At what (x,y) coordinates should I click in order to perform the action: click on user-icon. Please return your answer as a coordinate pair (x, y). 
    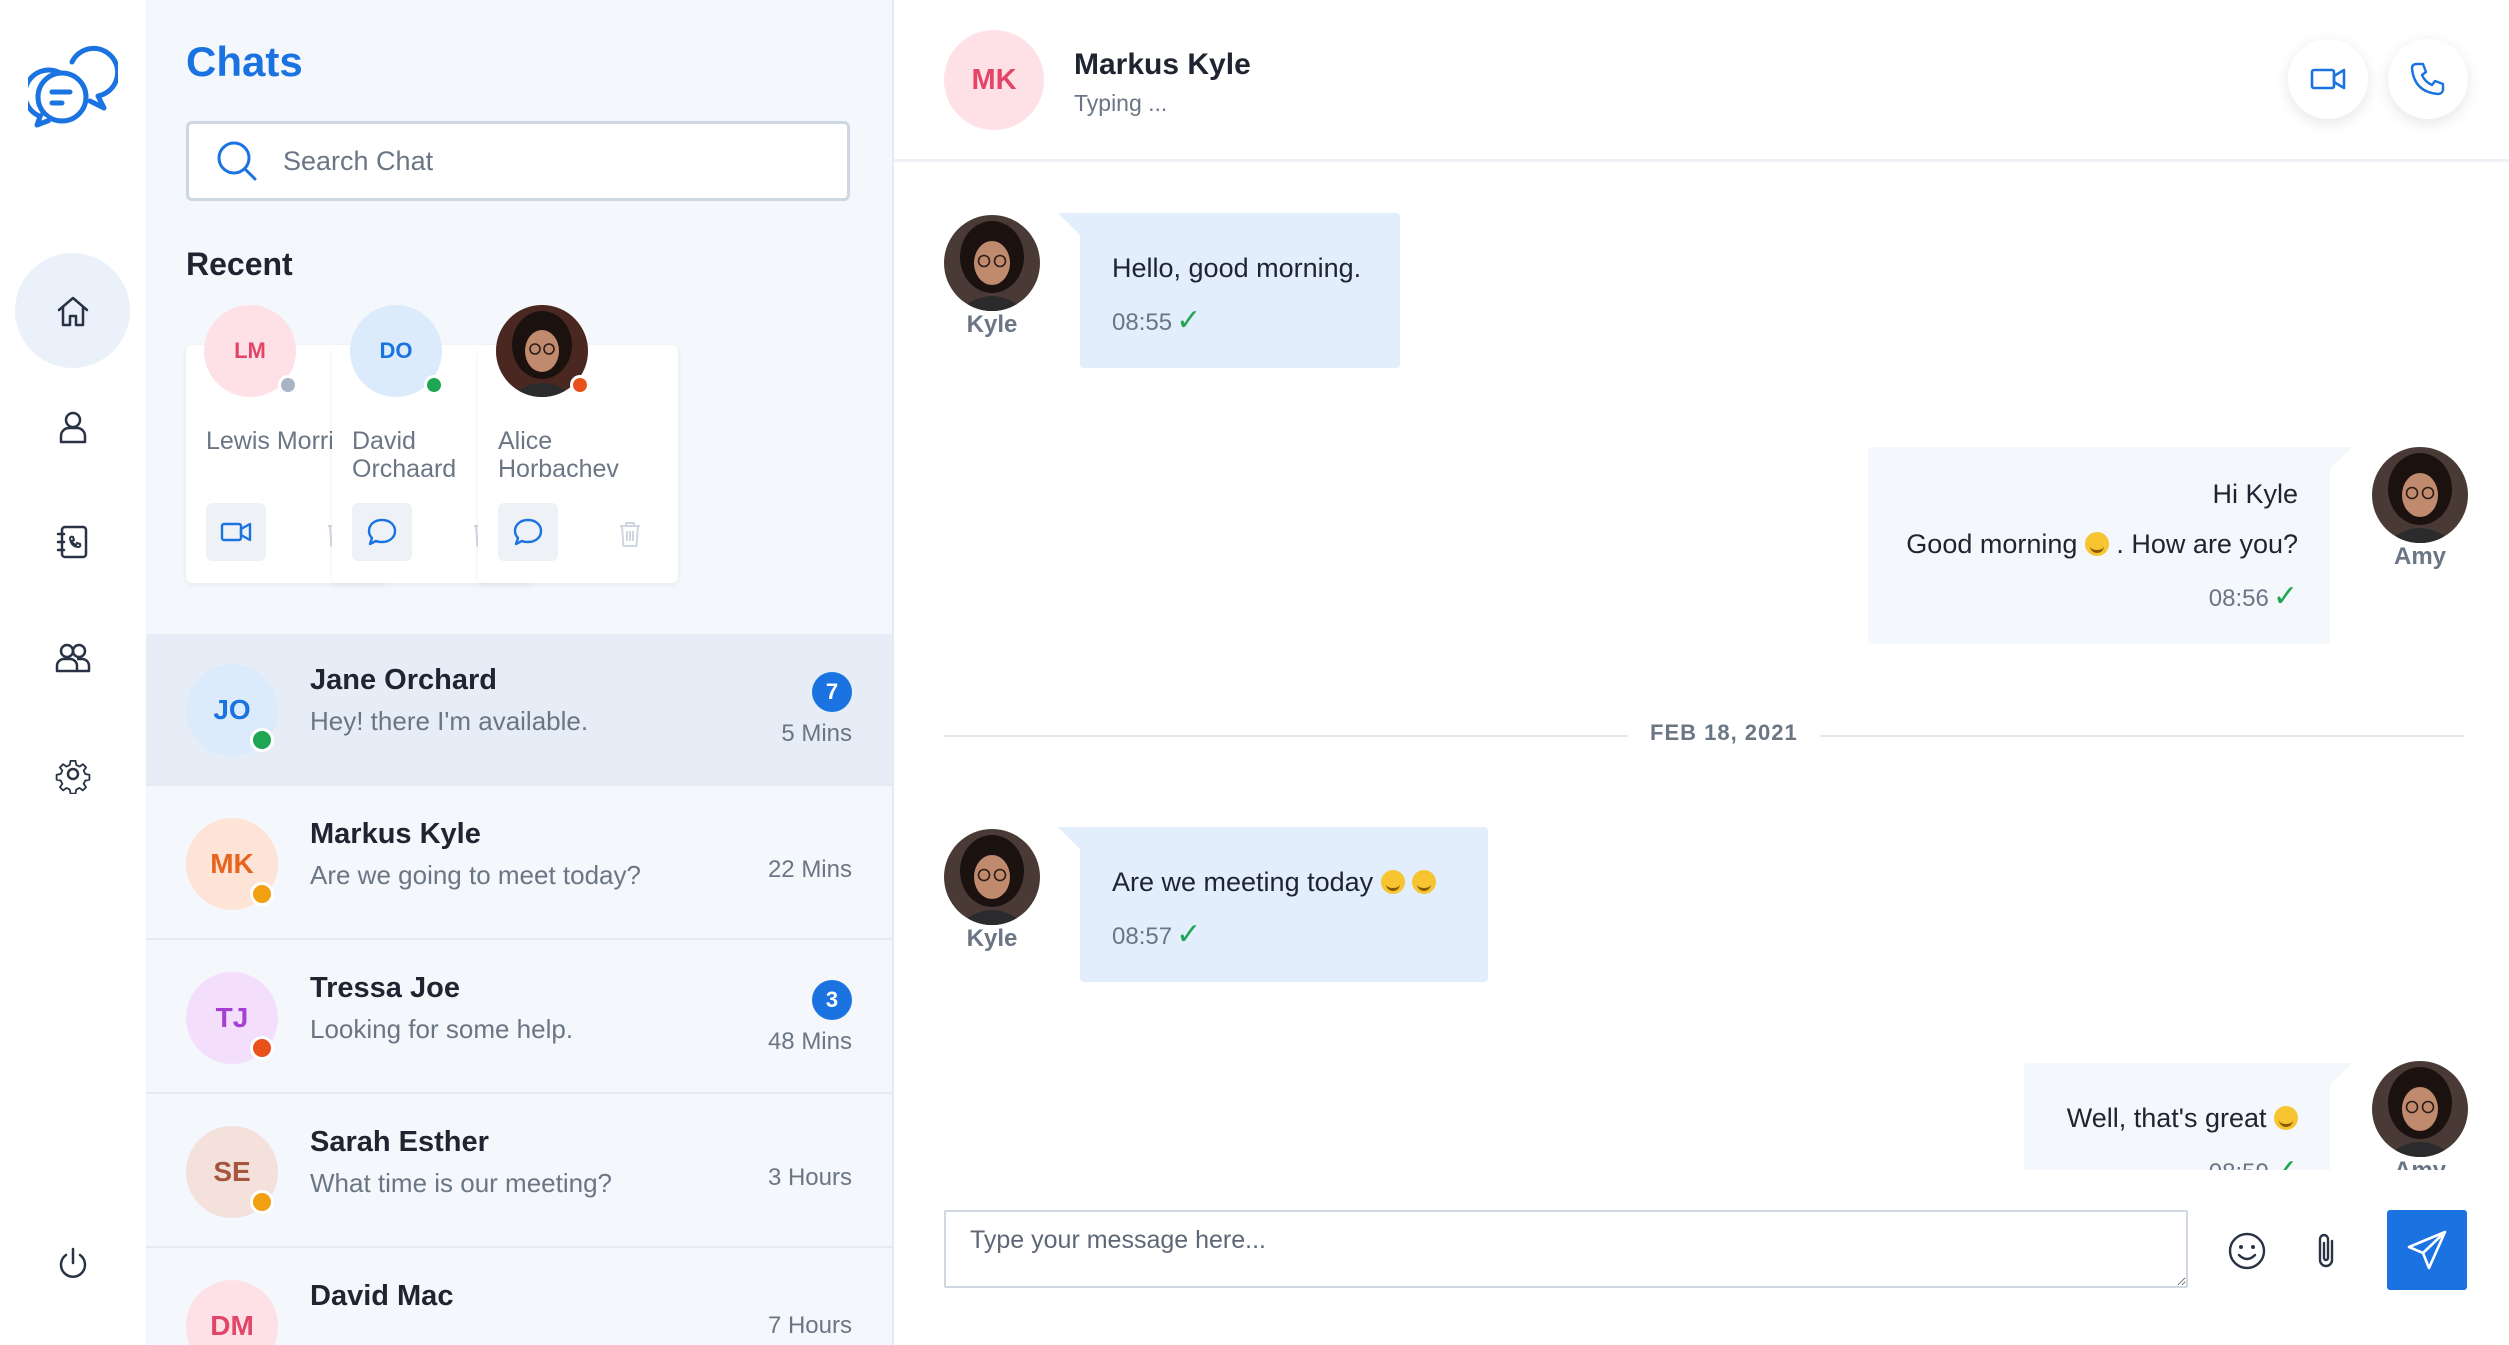
    Looking at the image, I should click on (72, 427).